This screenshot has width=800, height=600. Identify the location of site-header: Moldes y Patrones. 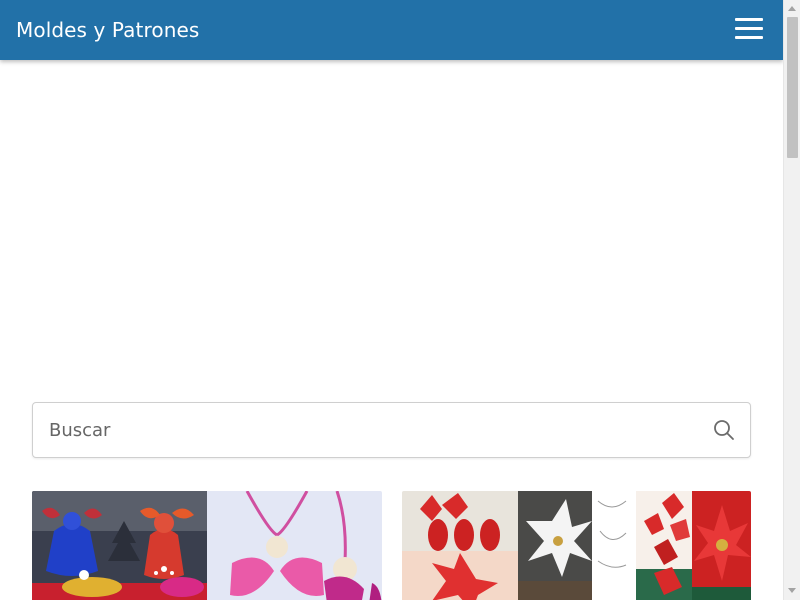
(391, 30).